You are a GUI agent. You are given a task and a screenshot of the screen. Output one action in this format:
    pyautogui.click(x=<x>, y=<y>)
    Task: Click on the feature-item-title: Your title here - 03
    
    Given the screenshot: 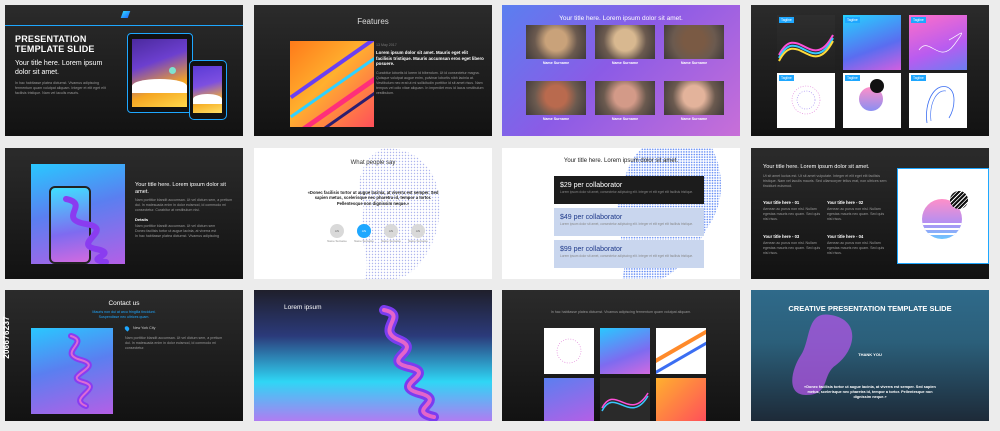 What is the action you would take?
    pyautogui.click(x=781, y=236)
    